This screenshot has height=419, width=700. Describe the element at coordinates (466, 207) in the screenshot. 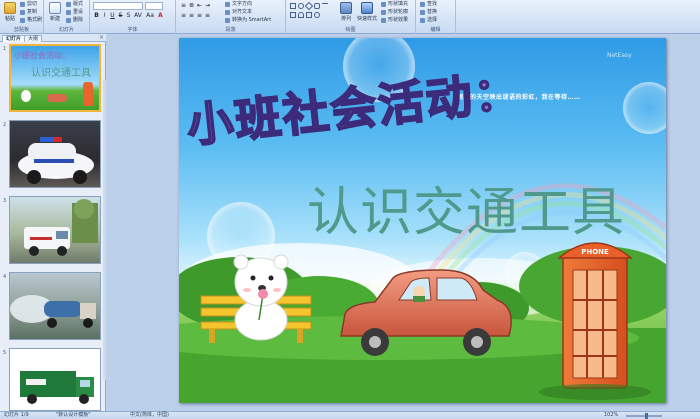

I see `slide-subtitle: 认识交通工具` at that location.